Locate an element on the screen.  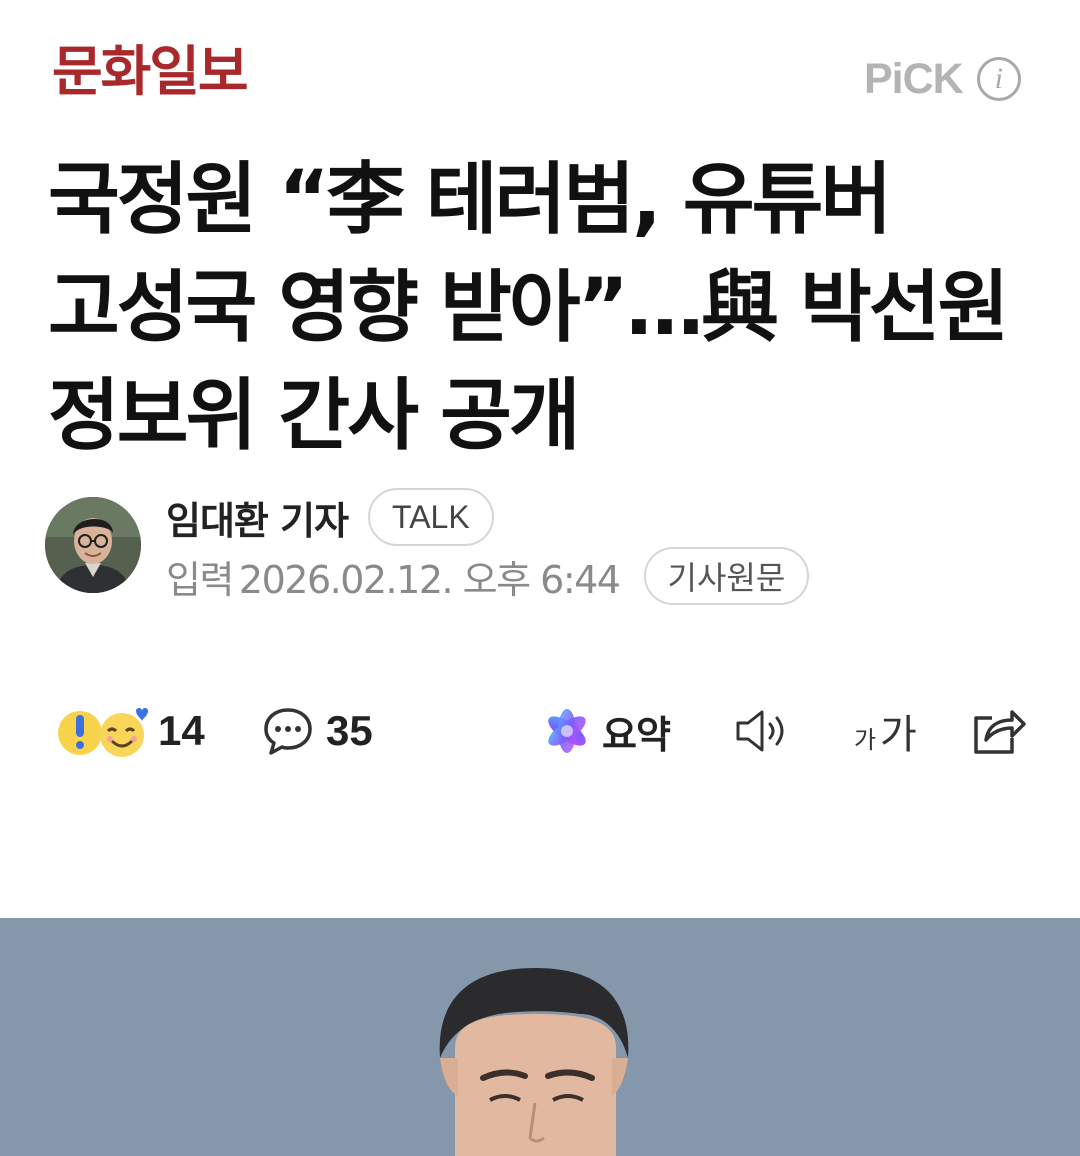
date-row: 입력 2026.02.12. 오후 6:44 기사원문 is located at coordinates (488, 576).